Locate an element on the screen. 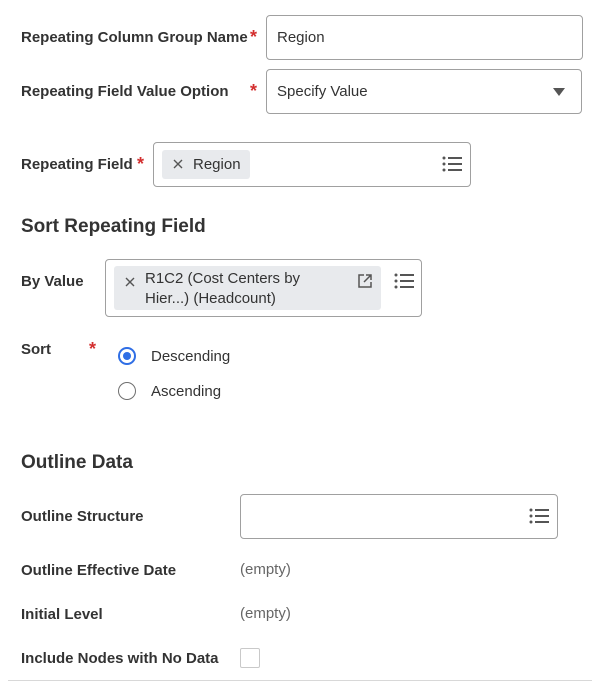  open-related-icon is located at coordinates (365, 281).